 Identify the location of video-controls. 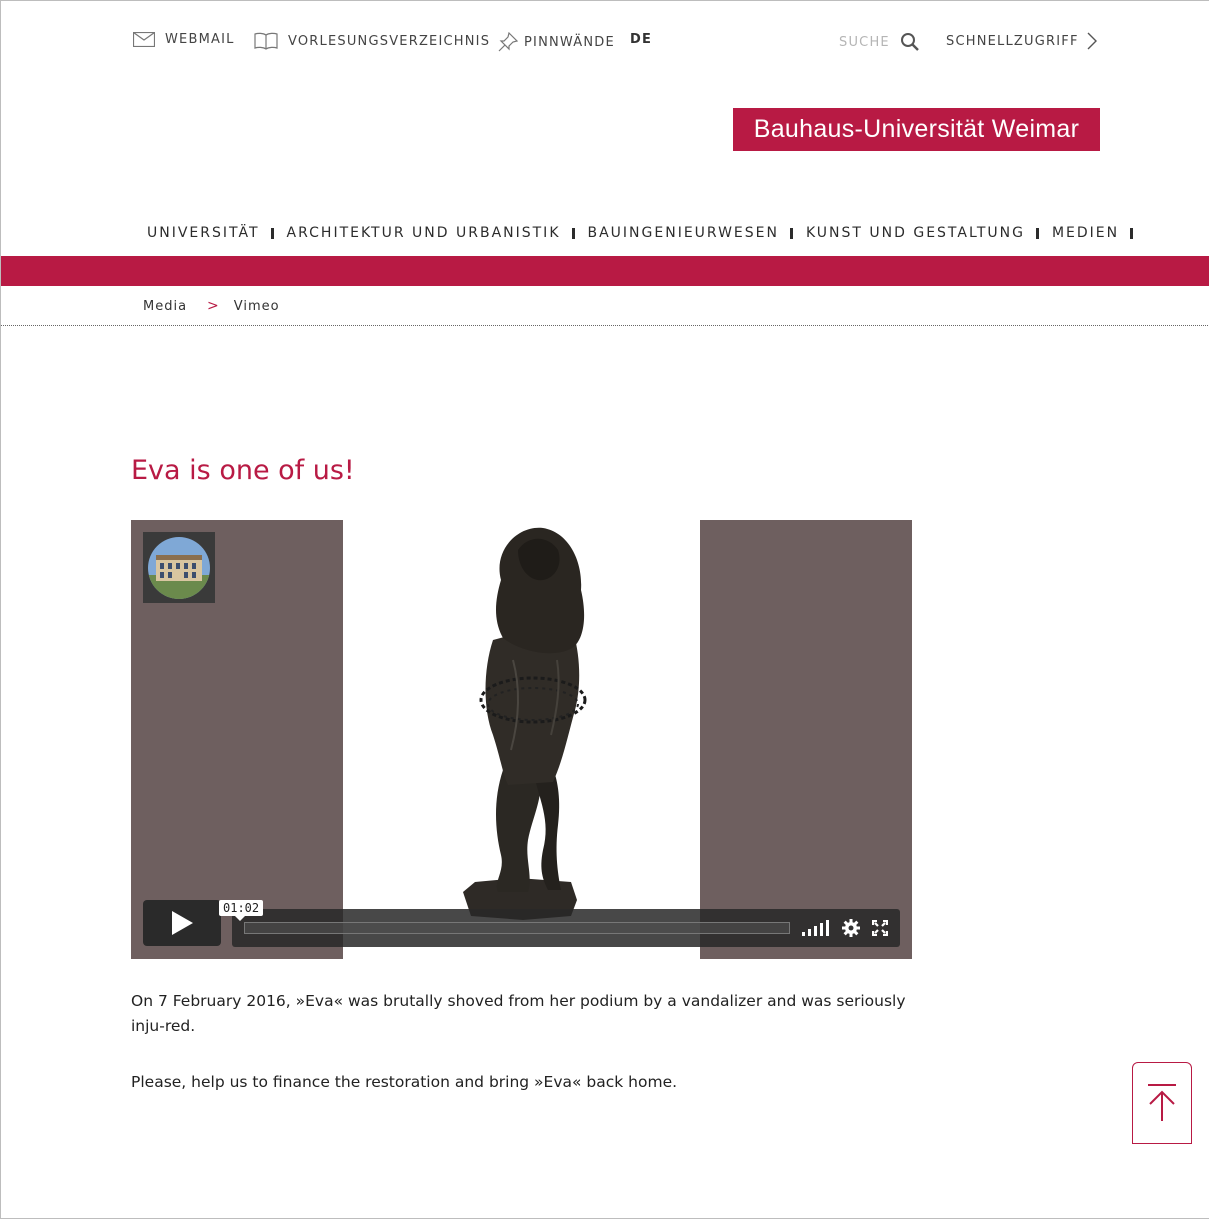
(566, 928).